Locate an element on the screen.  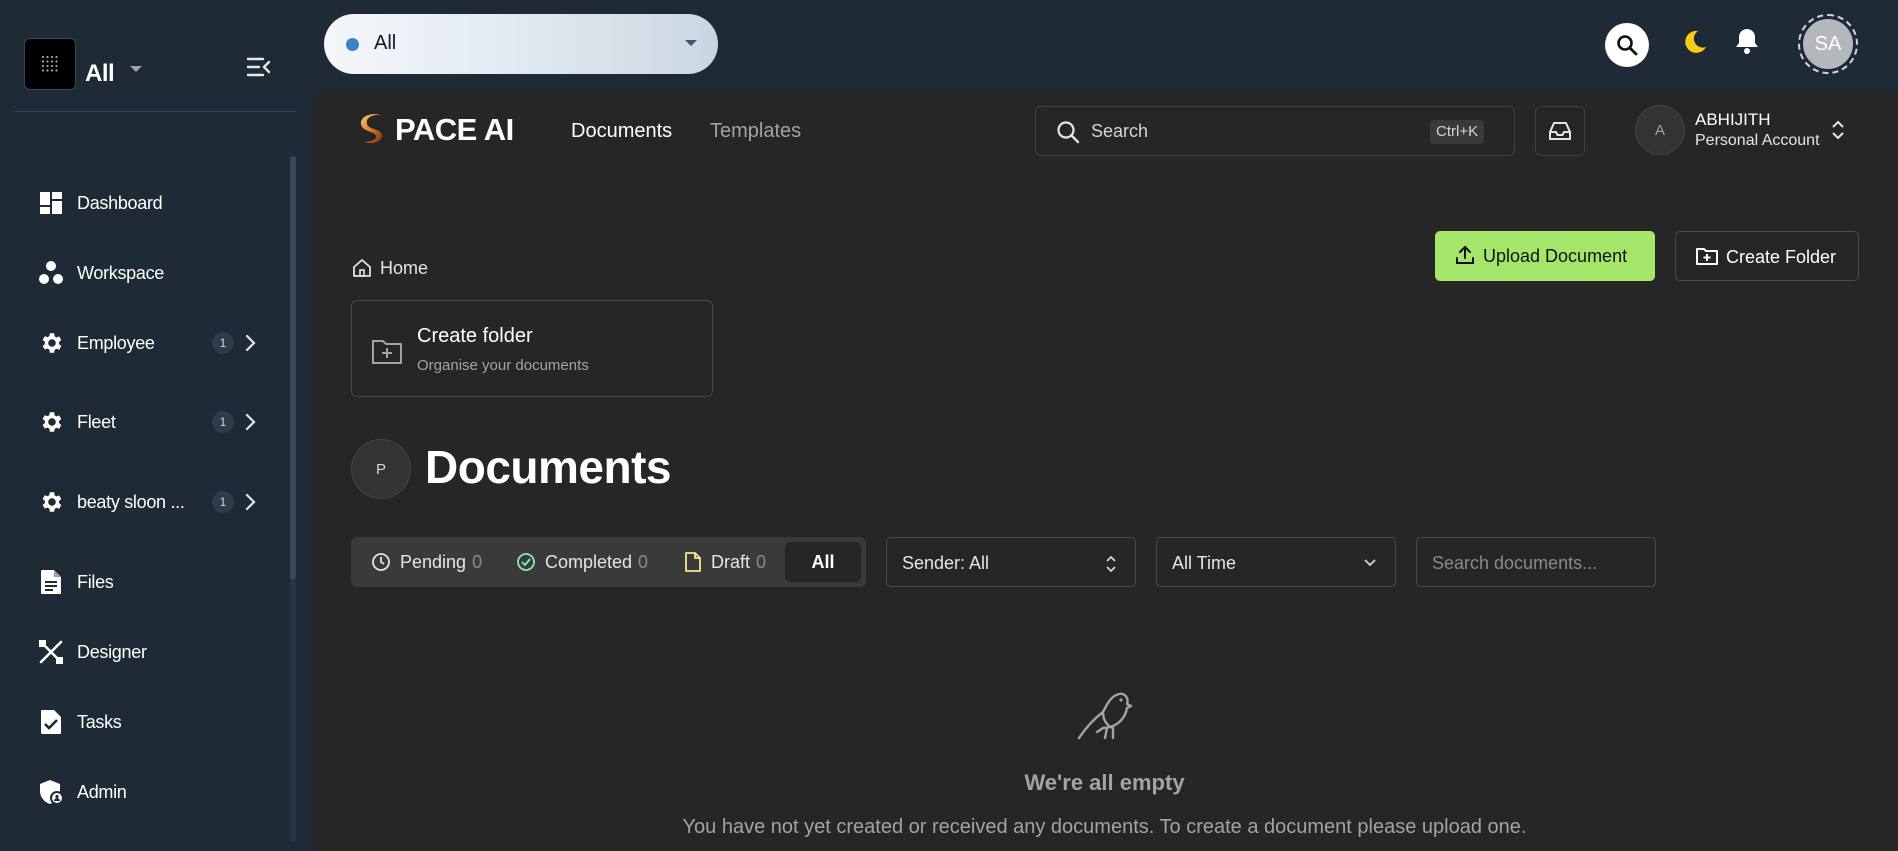
status-filter-tabs: Pending 0 Completed 0 Draft 0 All is located at coordinates (608, 562).